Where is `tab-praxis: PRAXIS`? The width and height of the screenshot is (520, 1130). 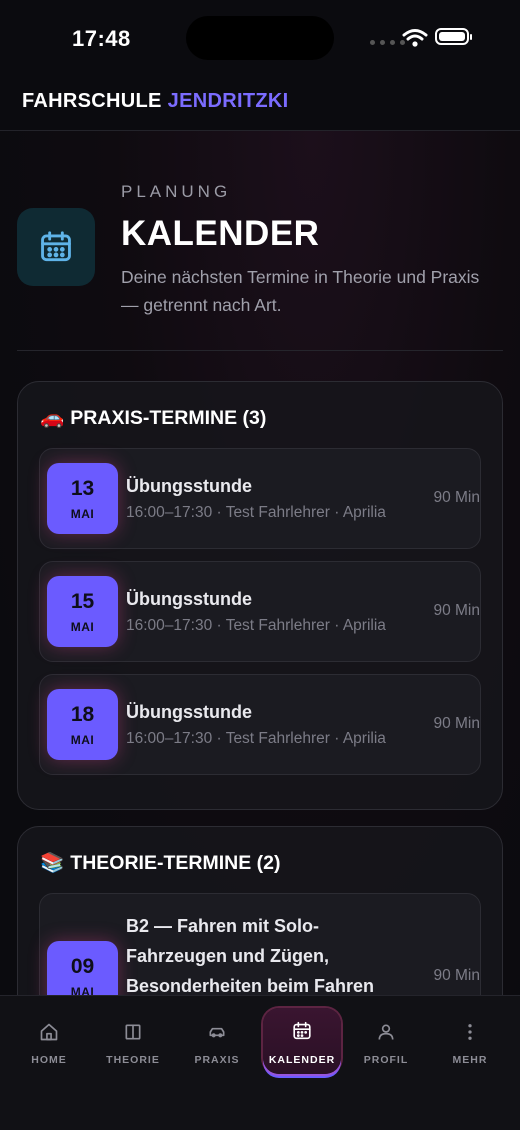 tab-praxis: PRAXIS is located at coordinates (217, 1041).